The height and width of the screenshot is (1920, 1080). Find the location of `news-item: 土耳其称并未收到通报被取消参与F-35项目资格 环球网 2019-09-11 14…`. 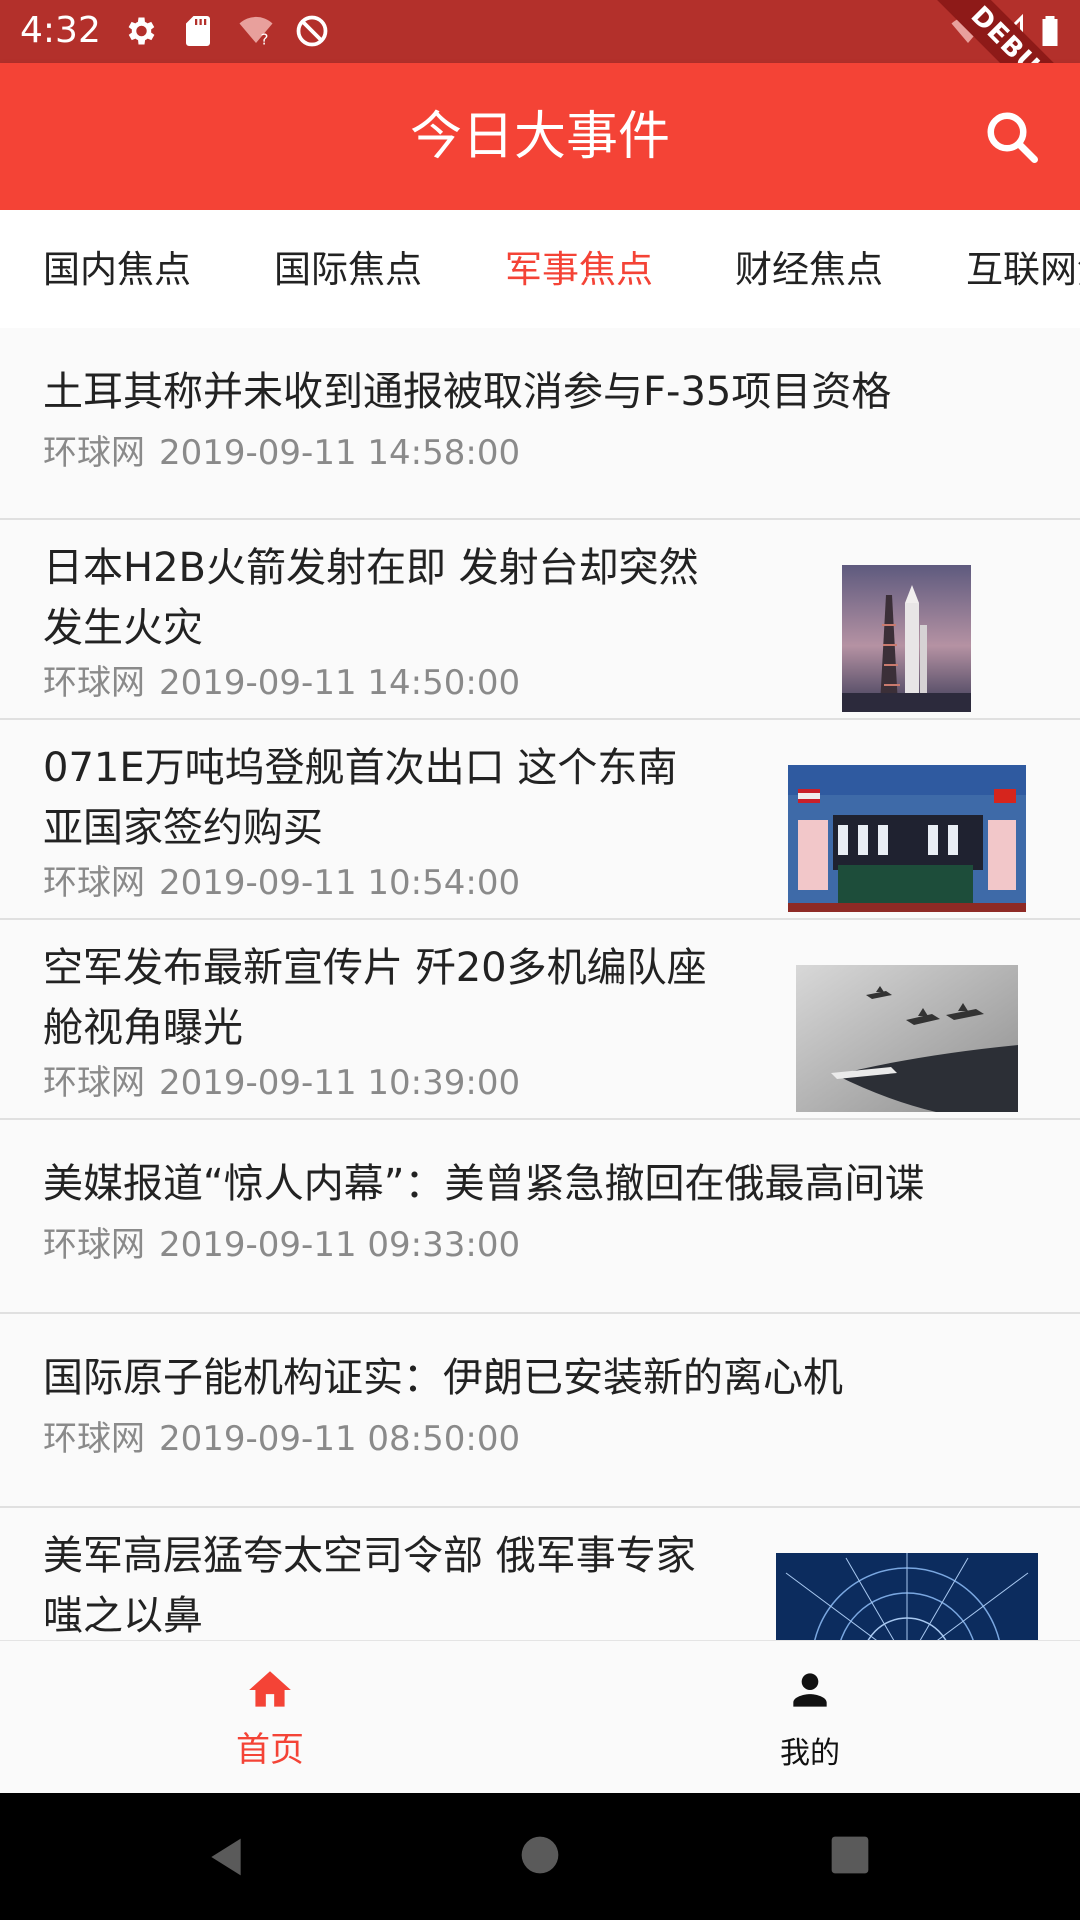

news-item: 土耳其称并未收到通报被取消参与F-35项目资格 环球网 2019-09-11 14… is located at coordinates (540, 424).